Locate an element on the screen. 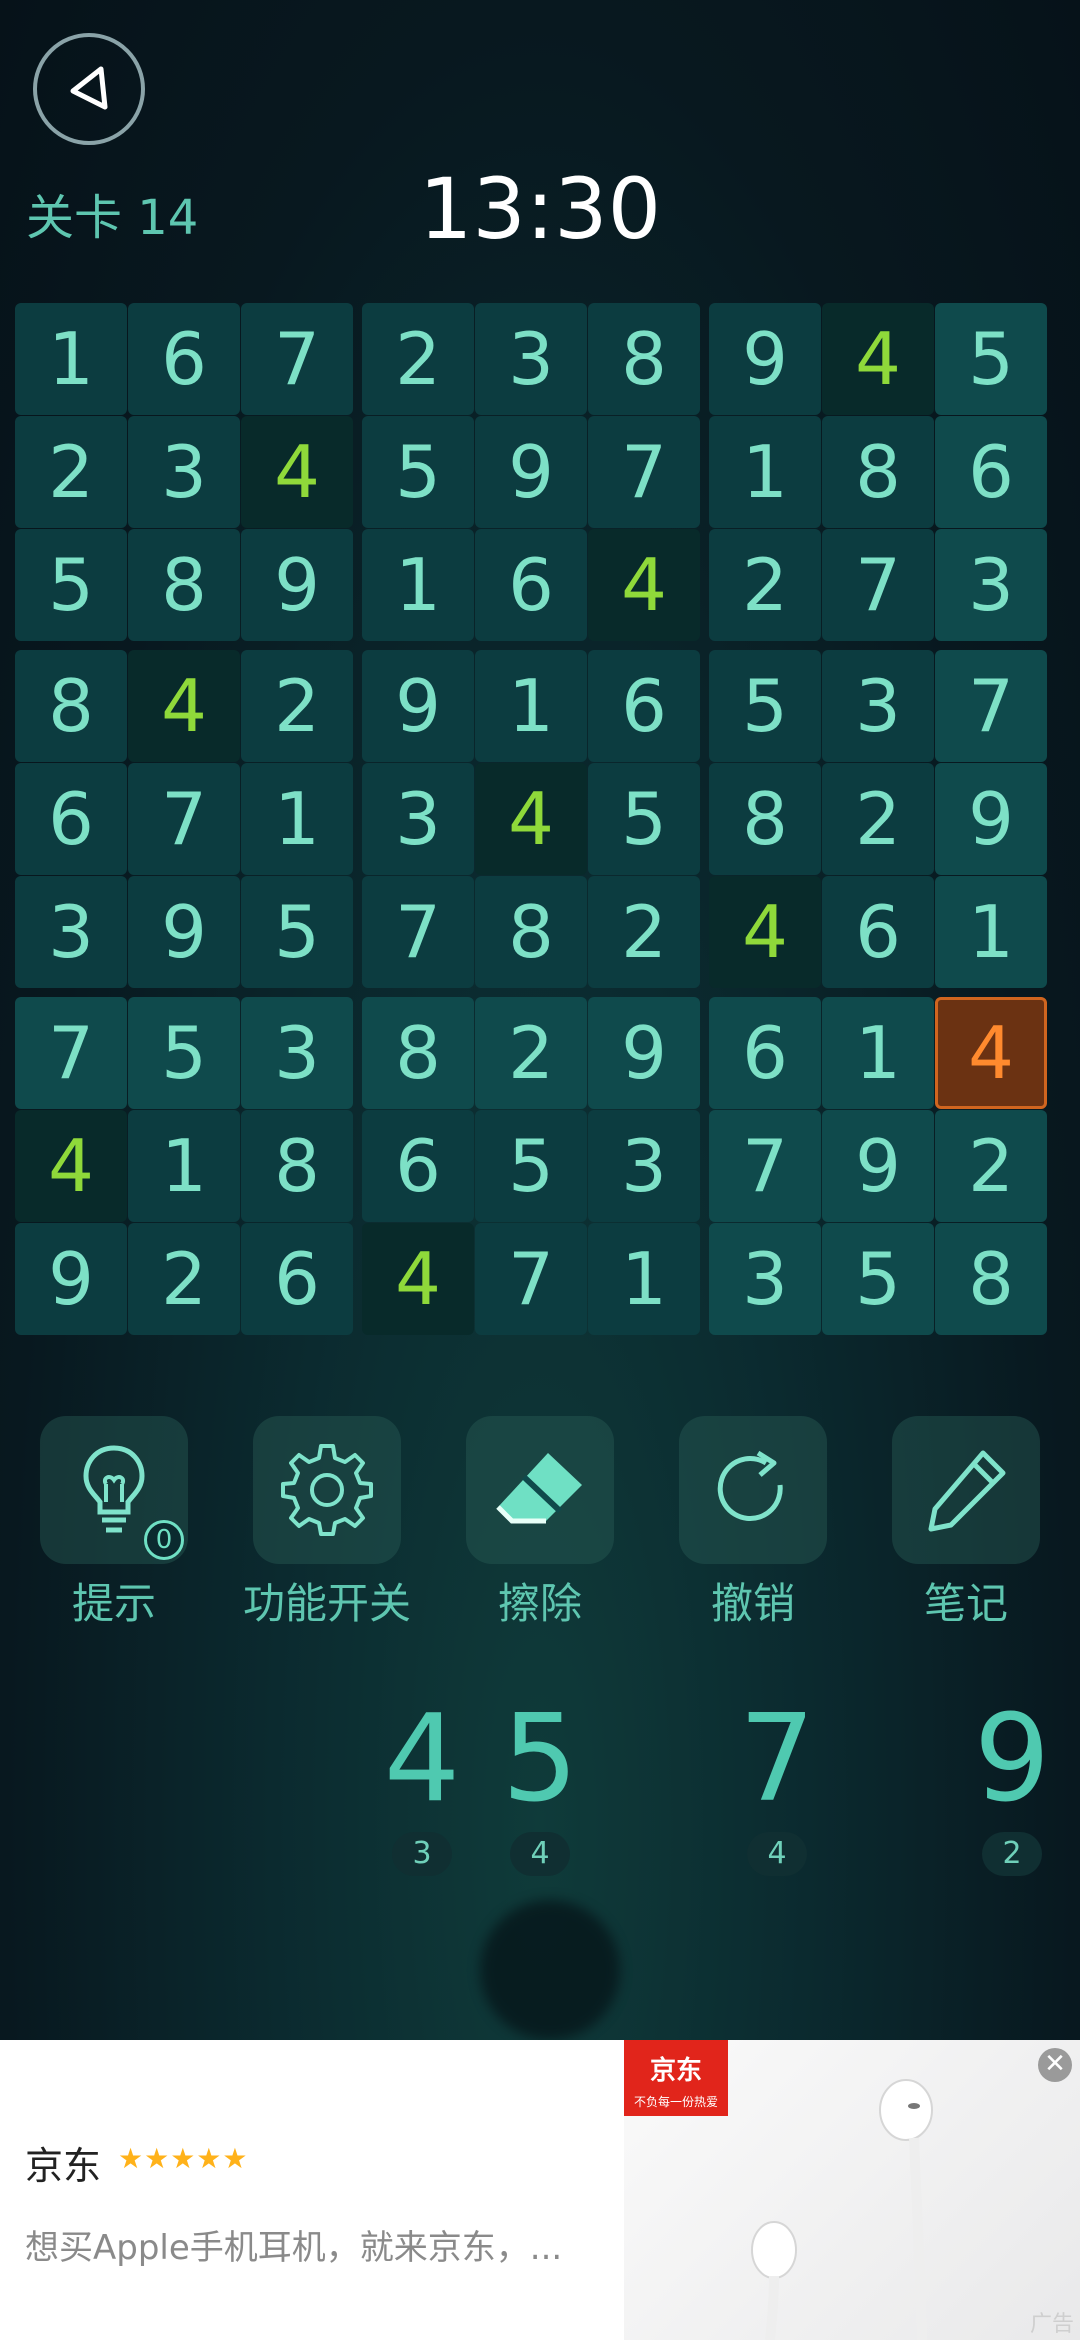 The height and width of the screenshot is (2340, 1080). sudoku-cell-r9c2: 2 is located at coordinates (184, 1279).